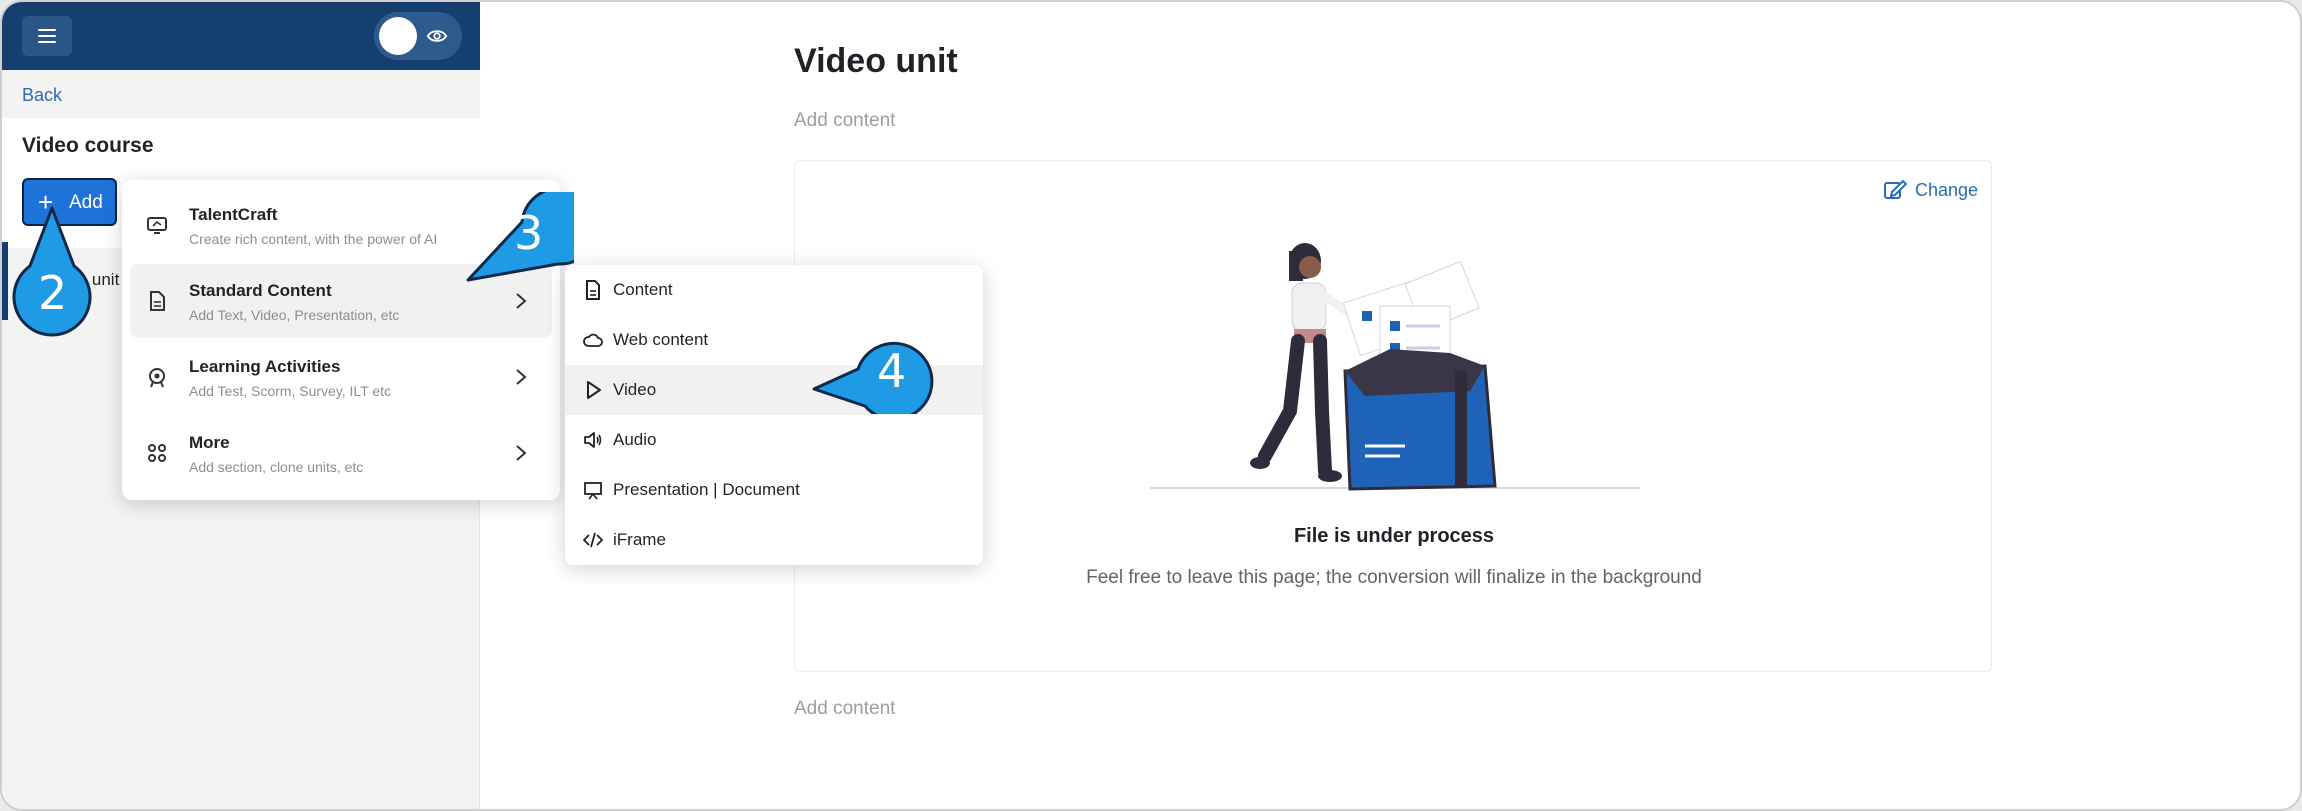 This screenshot has width=2302, height=811. Describe the element at coordinates (774, 440) in the screenshot. I see `submenu-item-audio: Audio` at that location.